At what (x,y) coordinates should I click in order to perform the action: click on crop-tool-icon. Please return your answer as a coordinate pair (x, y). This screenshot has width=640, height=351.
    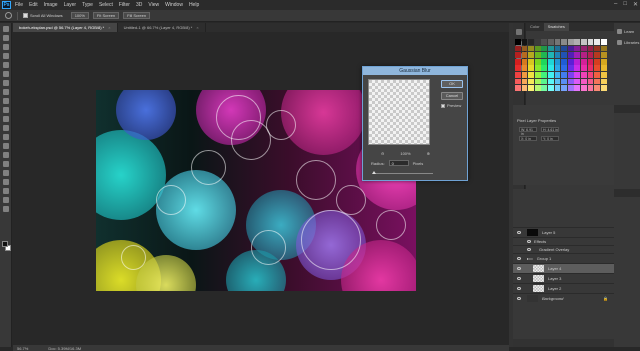
    Looking at the image, I should click on (6, 65).